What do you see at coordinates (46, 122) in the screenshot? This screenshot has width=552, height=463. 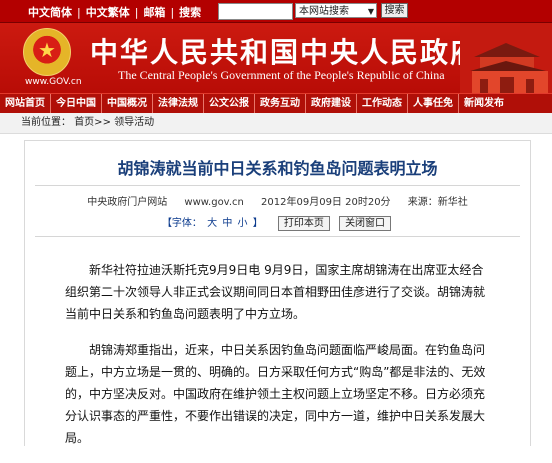 I see `breadcrumb-label: 当前位置：` at bounding box center [46, 122].